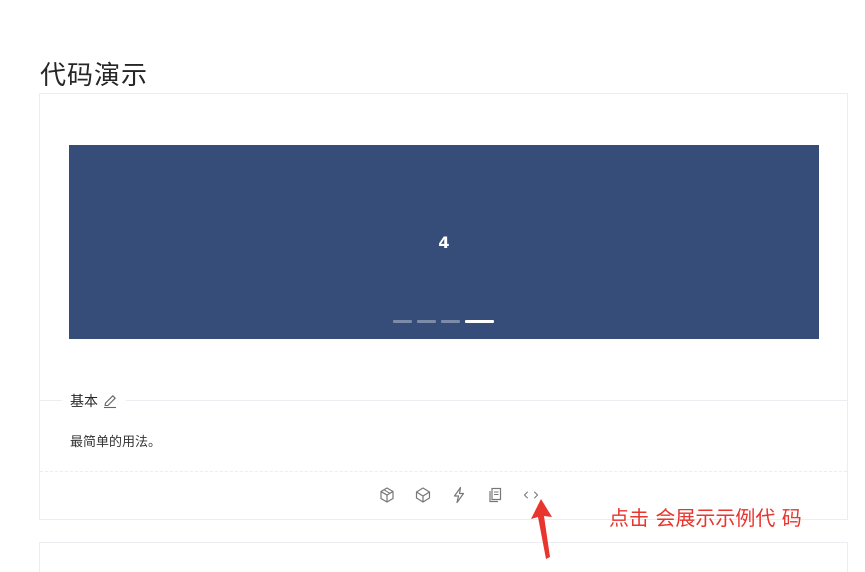 The height and width of the screenshot is (572, 865). What do you see at coordinates (495, 495) in the screenshot?
I see `copy-icon` at bounding box center [495, 495].